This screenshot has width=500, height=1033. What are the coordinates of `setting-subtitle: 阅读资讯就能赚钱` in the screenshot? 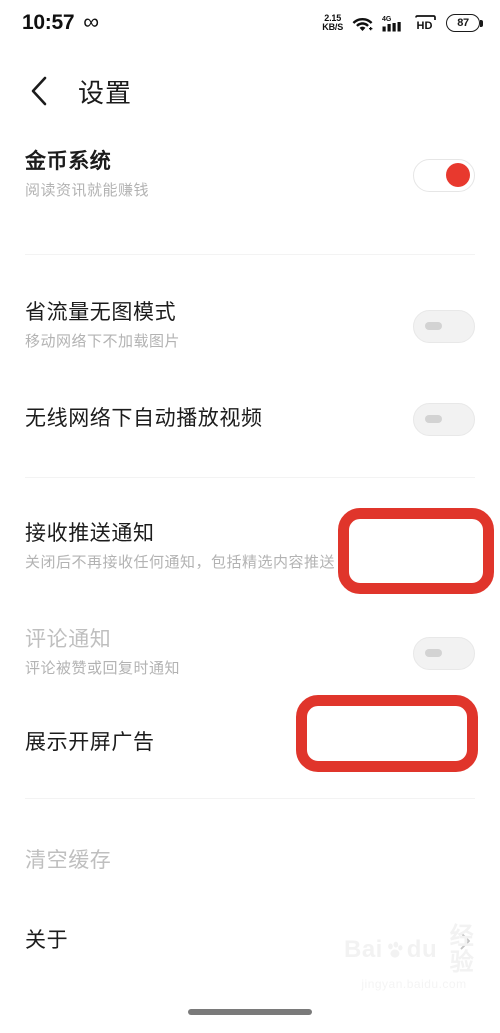 It's located at (87, 190).